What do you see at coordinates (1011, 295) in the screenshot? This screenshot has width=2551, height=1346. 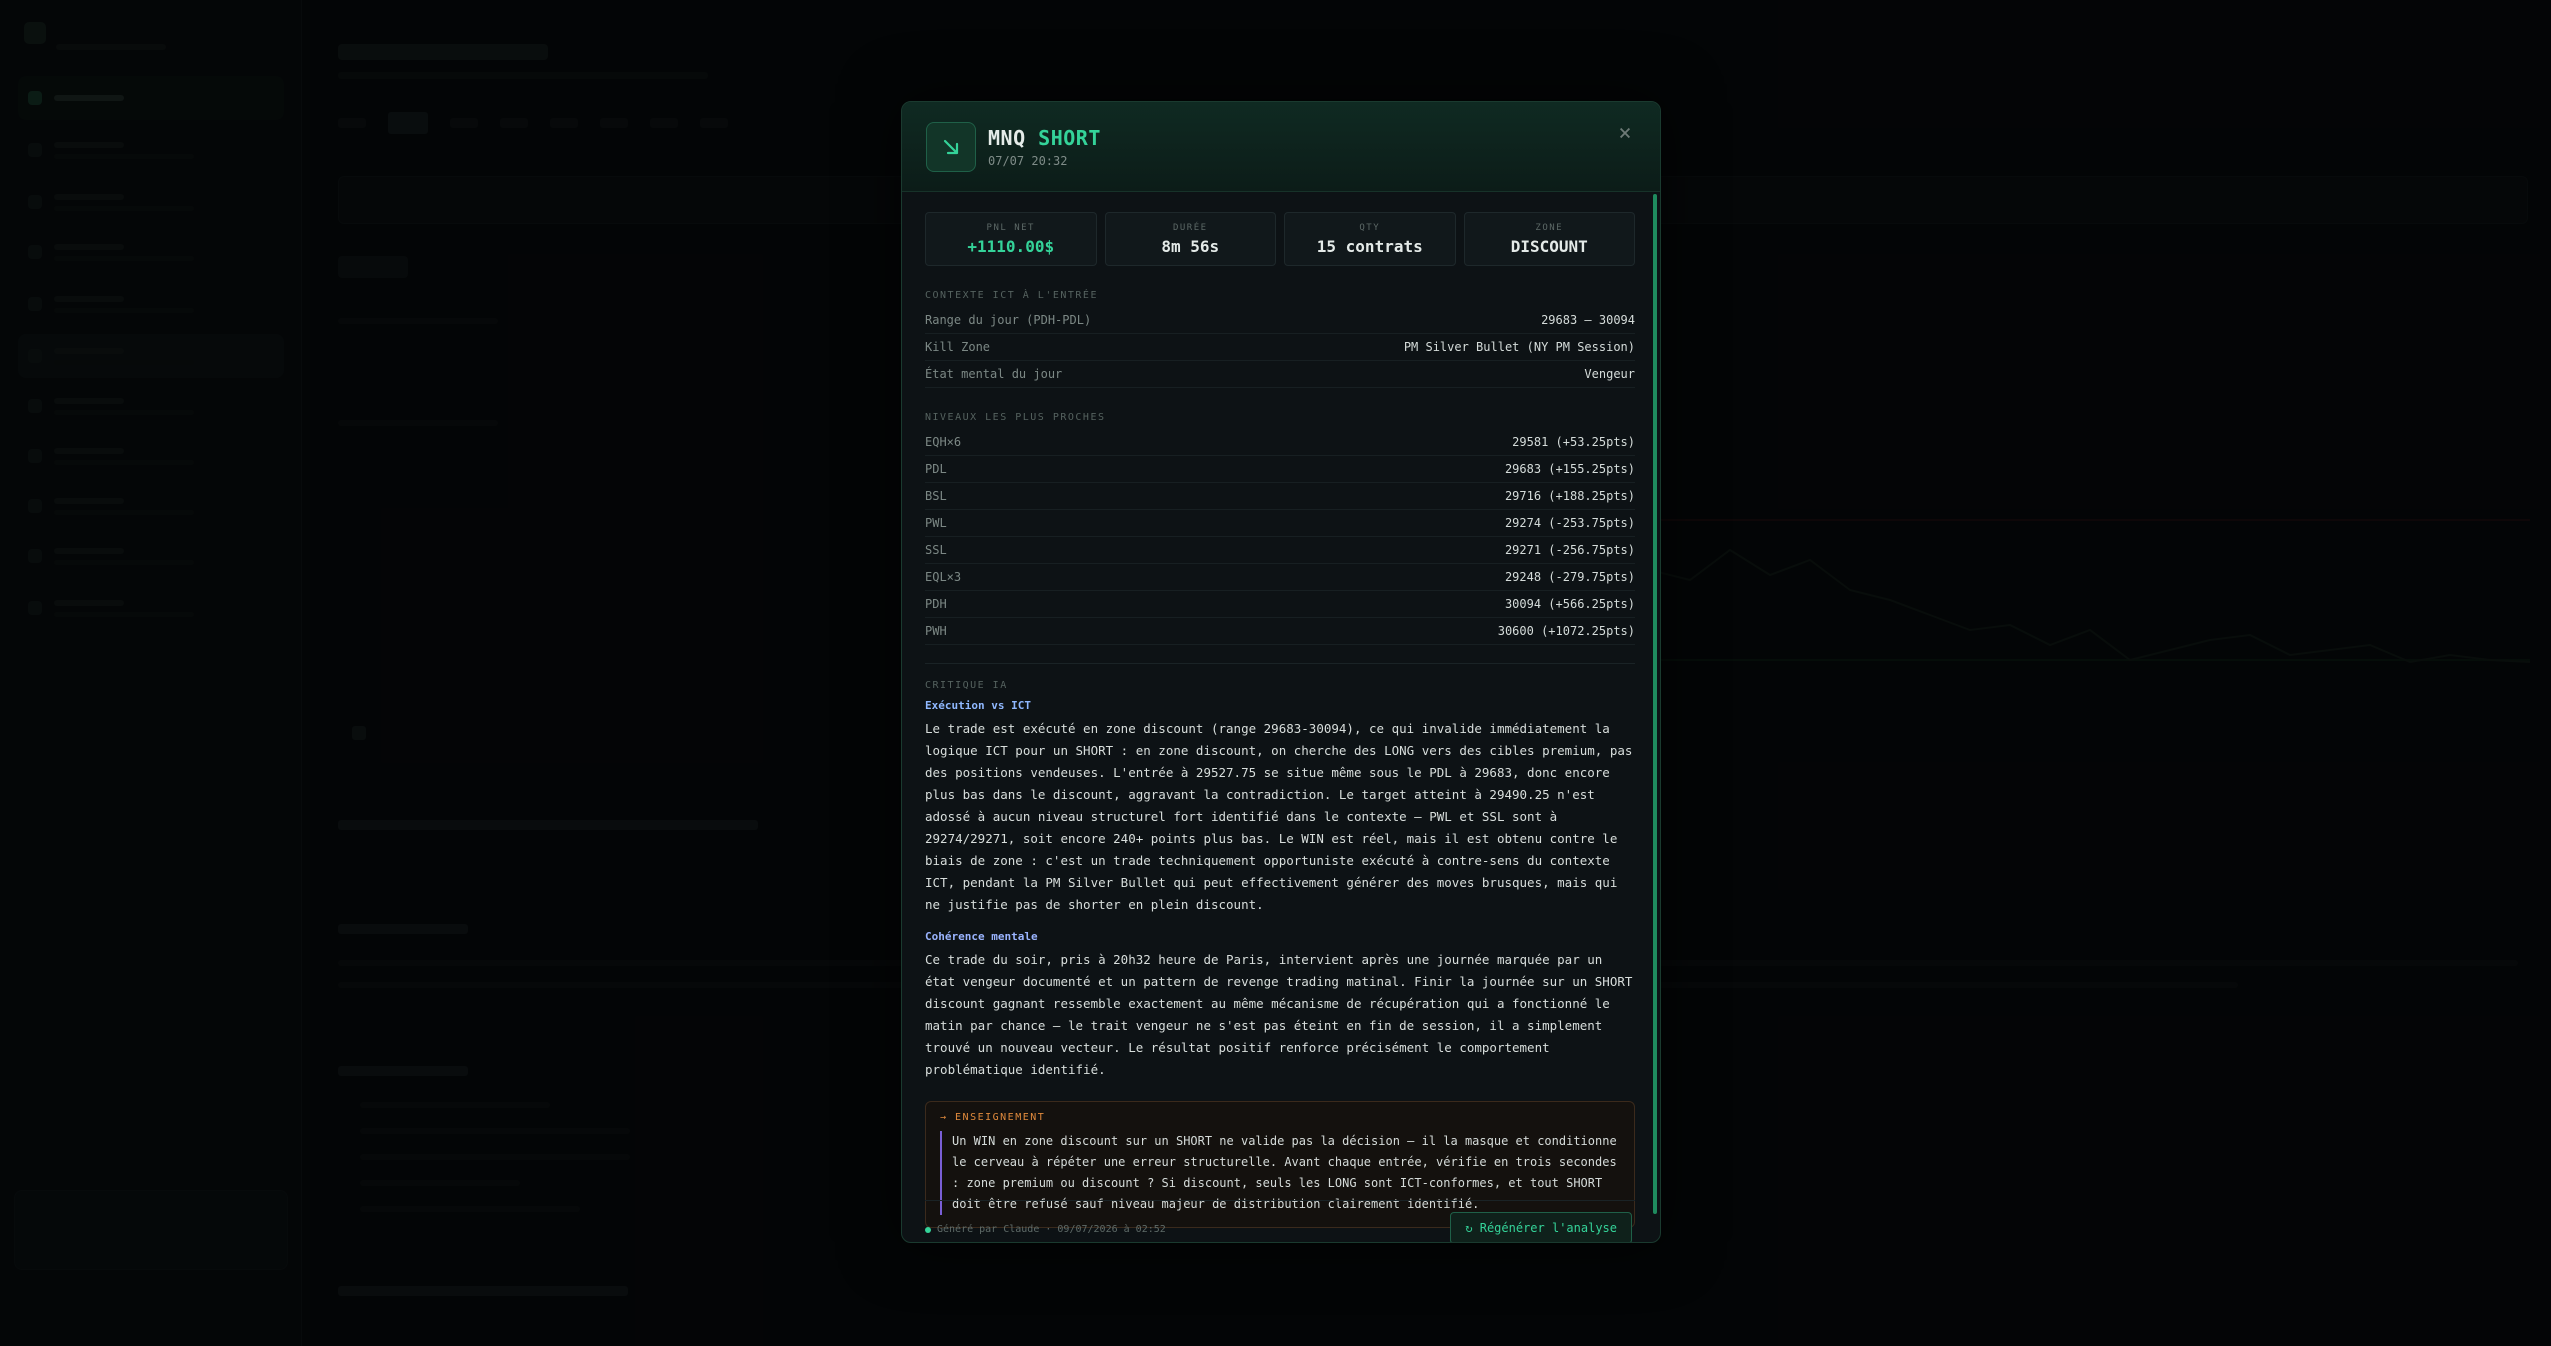 I see `context-section-title: CONTEXTE ICT À L'ENTRÉE` at bounding box center [1011, 295].